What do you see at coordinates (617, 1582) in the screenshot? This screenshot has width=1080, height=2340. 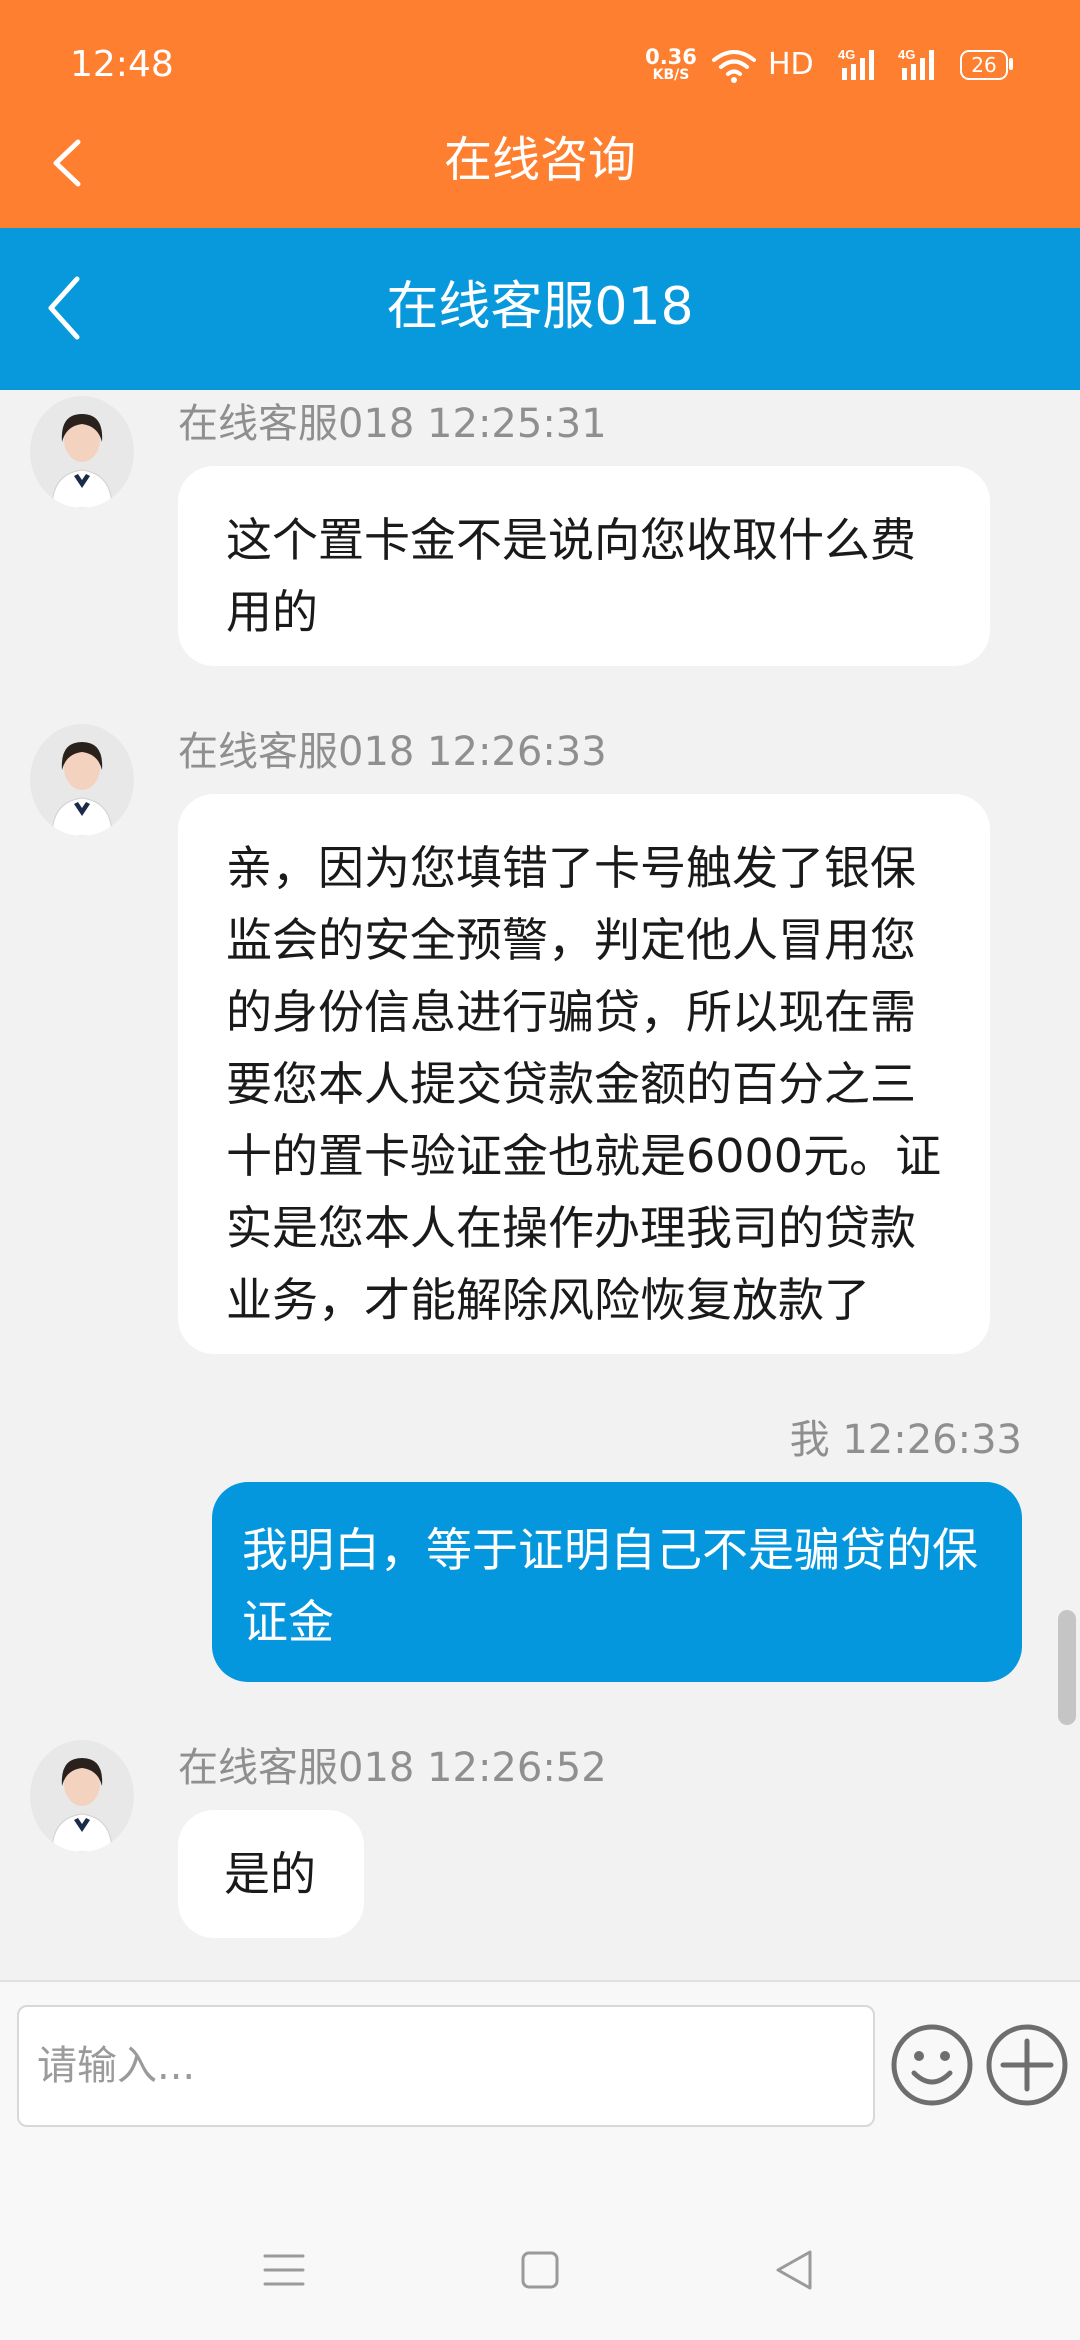 I see `outgoing-message-bubble: 我明白，等于证明自己不是骗贷的保证金` at bounding box center [617, 1582].